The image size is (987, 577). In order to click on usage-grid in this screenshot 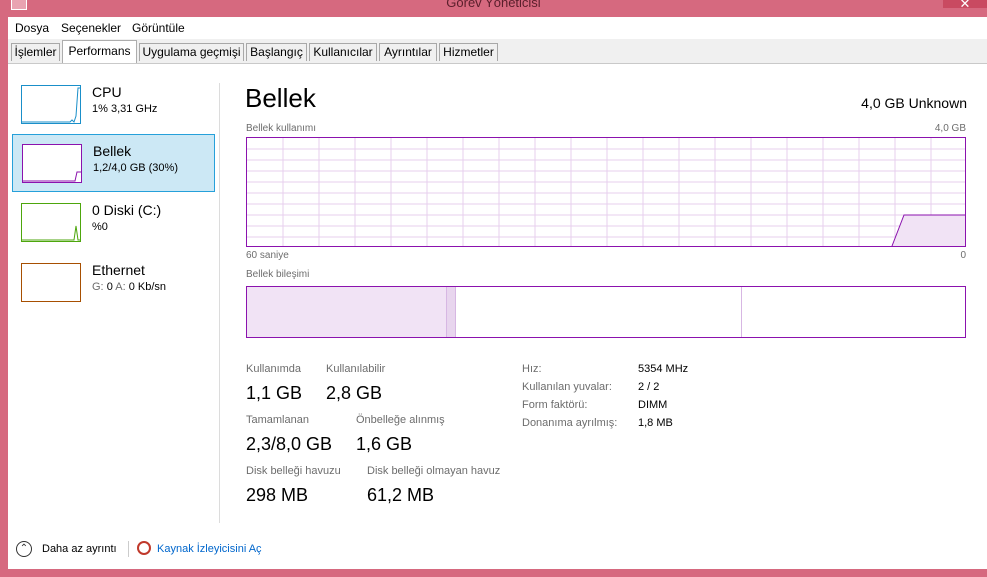, I will do `click(606, 192)`.